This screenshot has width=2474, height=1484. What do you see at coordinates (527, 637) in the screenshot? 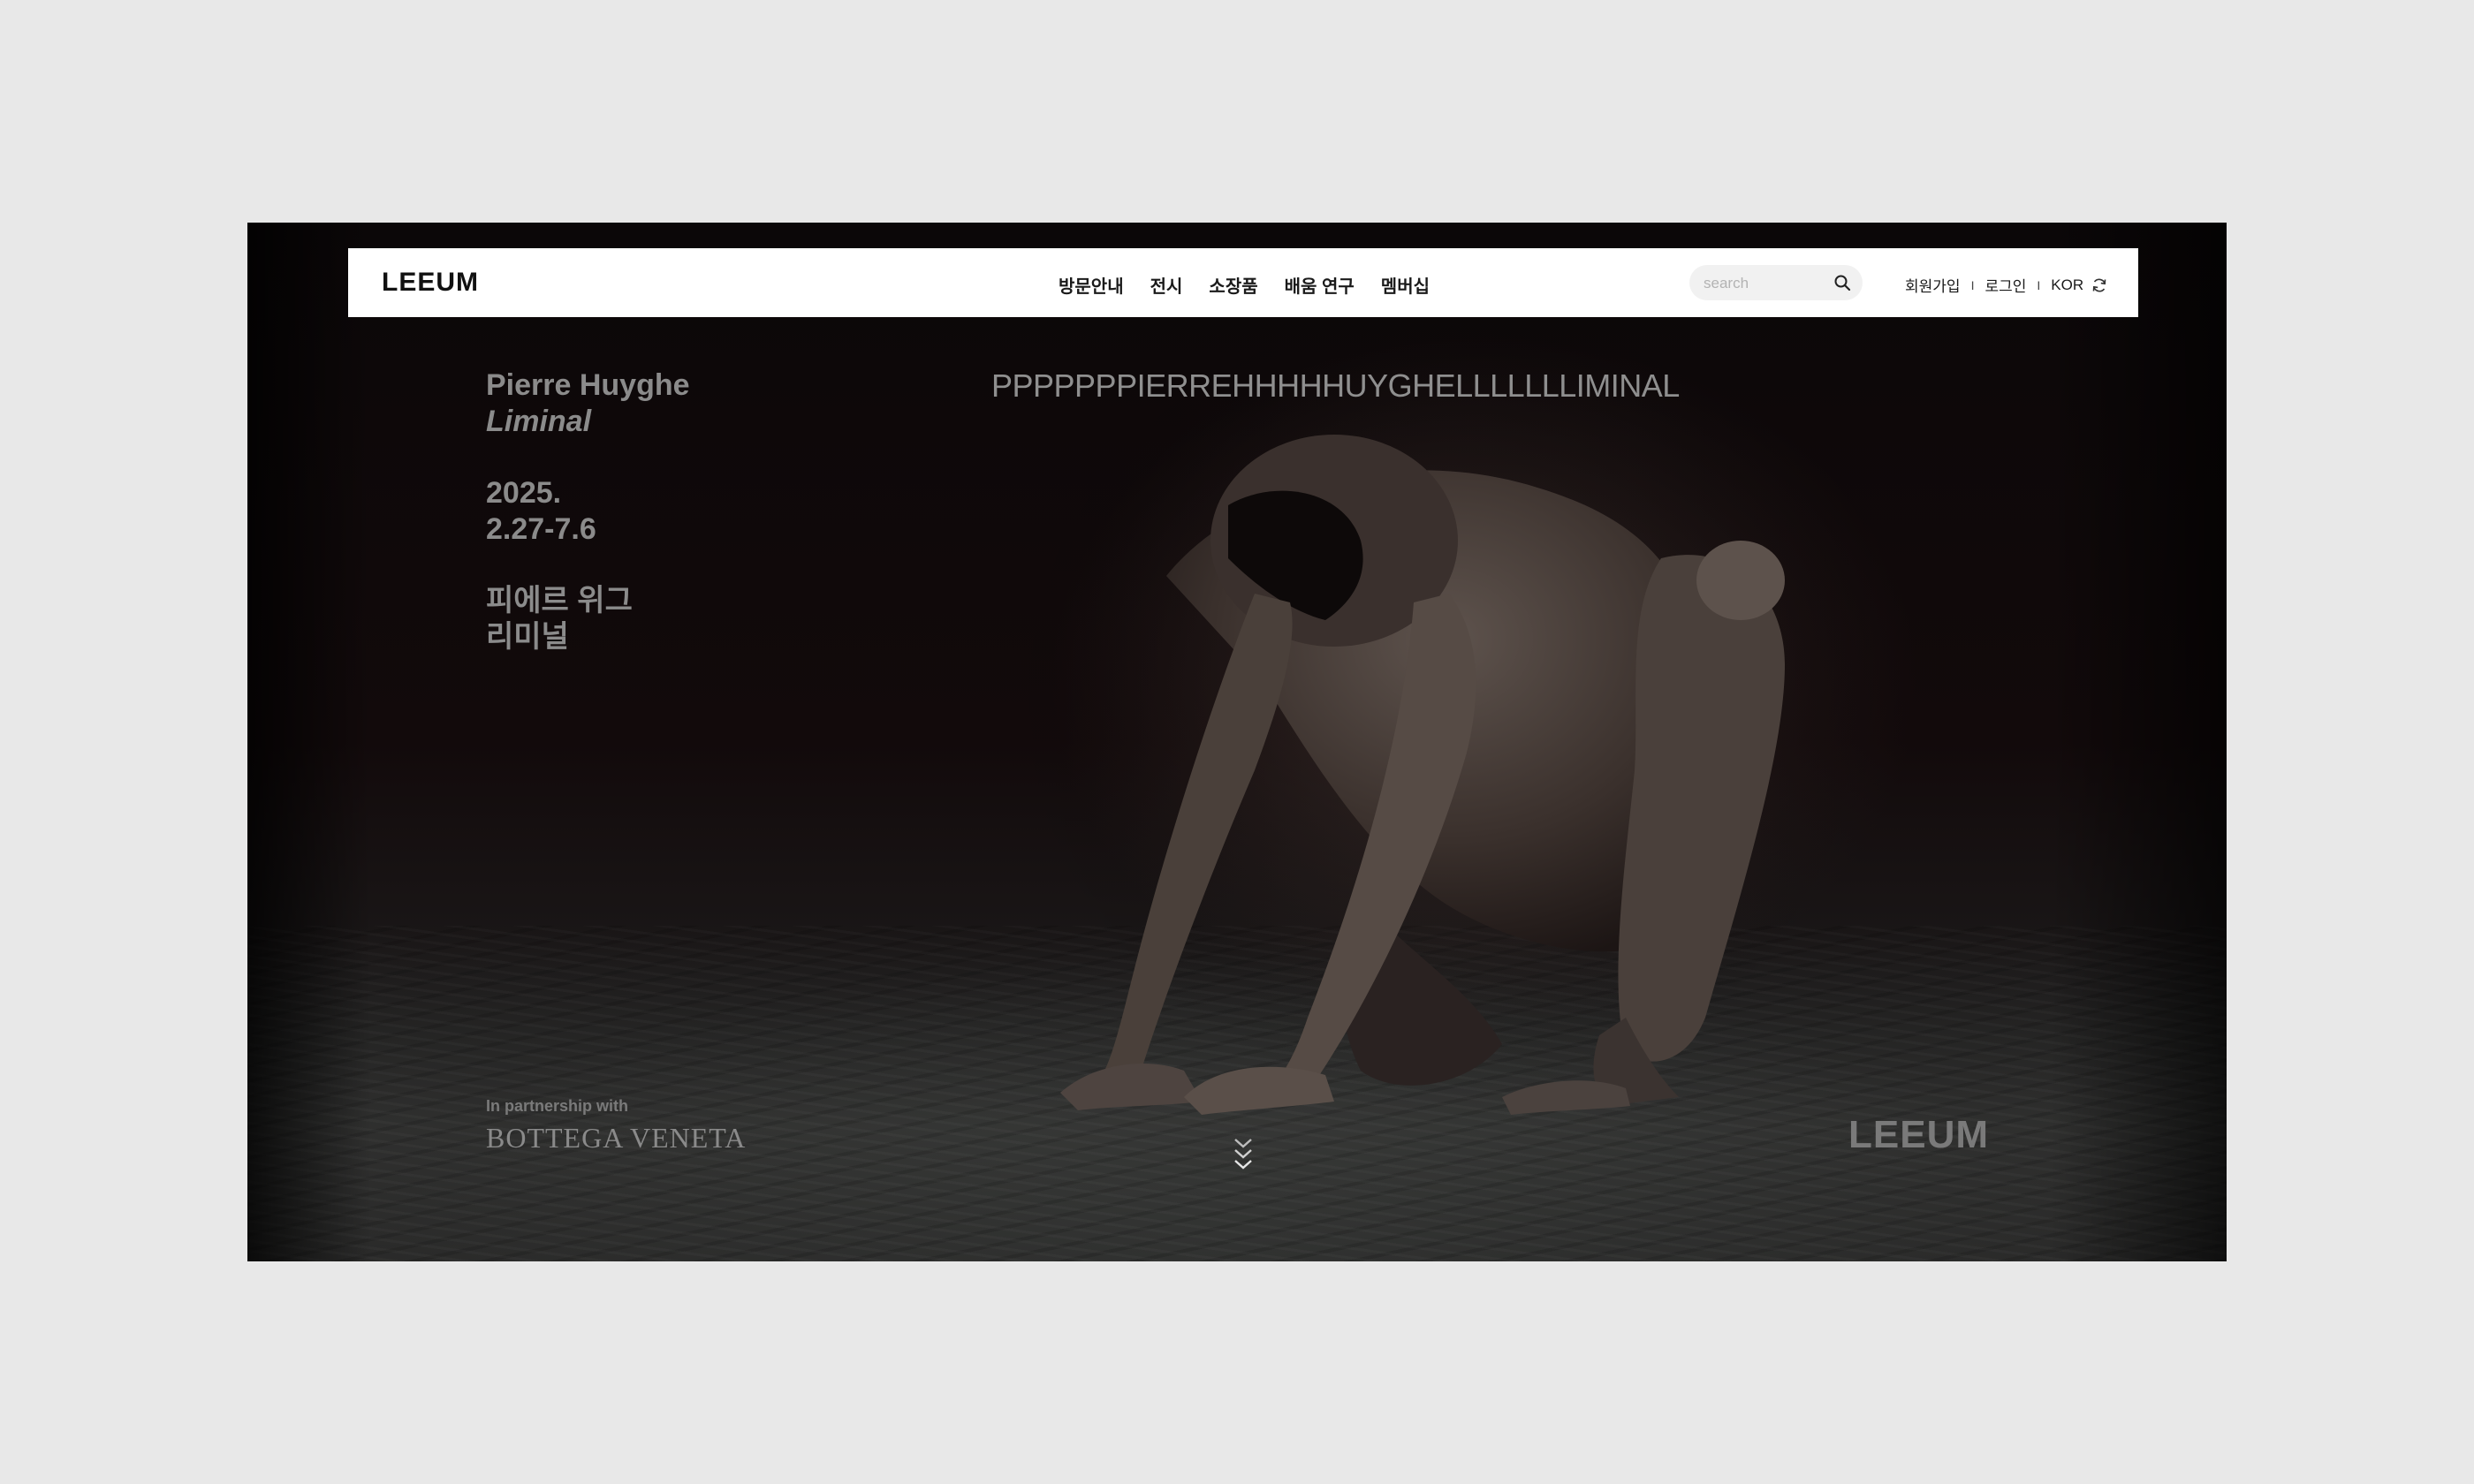
I see `exhibition-title-ko: 리미널` at bounding box center [527, 637].